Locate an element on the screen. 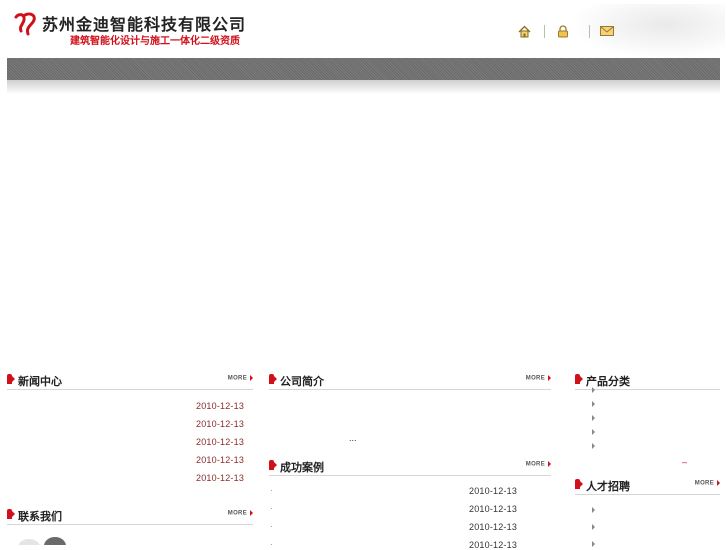 The image size is (727, 550). cases-section-header: 成功案例 MORE is located at coordinates (410, 466).